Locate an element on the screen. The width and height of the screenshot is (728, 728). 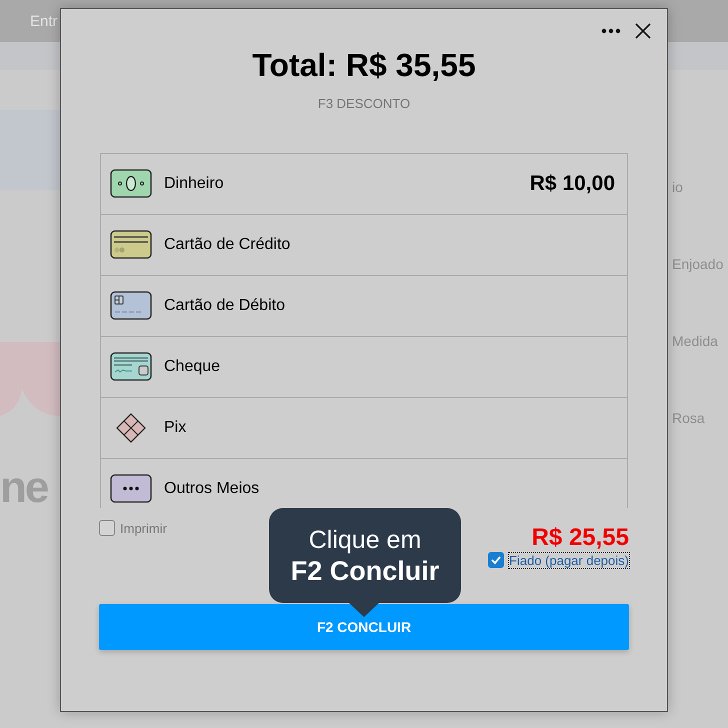
discount-link: F3 DESCONTO is located at coordinates (364, 103).